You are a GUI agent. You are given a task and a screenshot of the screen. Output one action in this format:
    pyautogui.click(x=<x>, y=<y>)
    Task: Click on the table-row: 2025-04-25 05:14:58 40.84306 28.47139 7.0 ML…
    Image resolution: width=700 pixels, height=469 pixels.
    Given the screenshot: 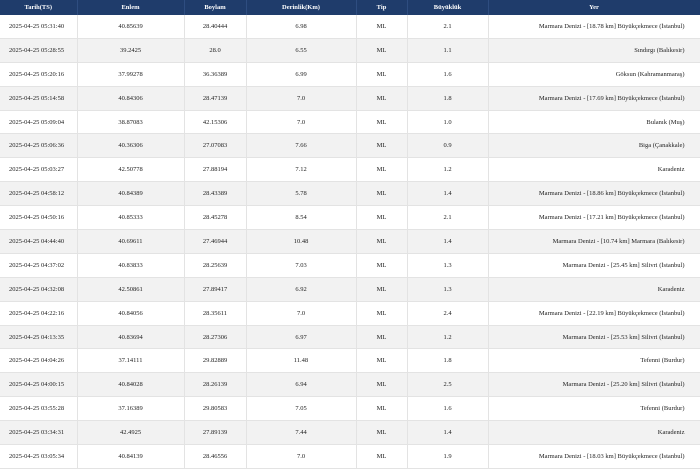 What is the action you would take?
    pyautogui.click(x=350, y=98)
    